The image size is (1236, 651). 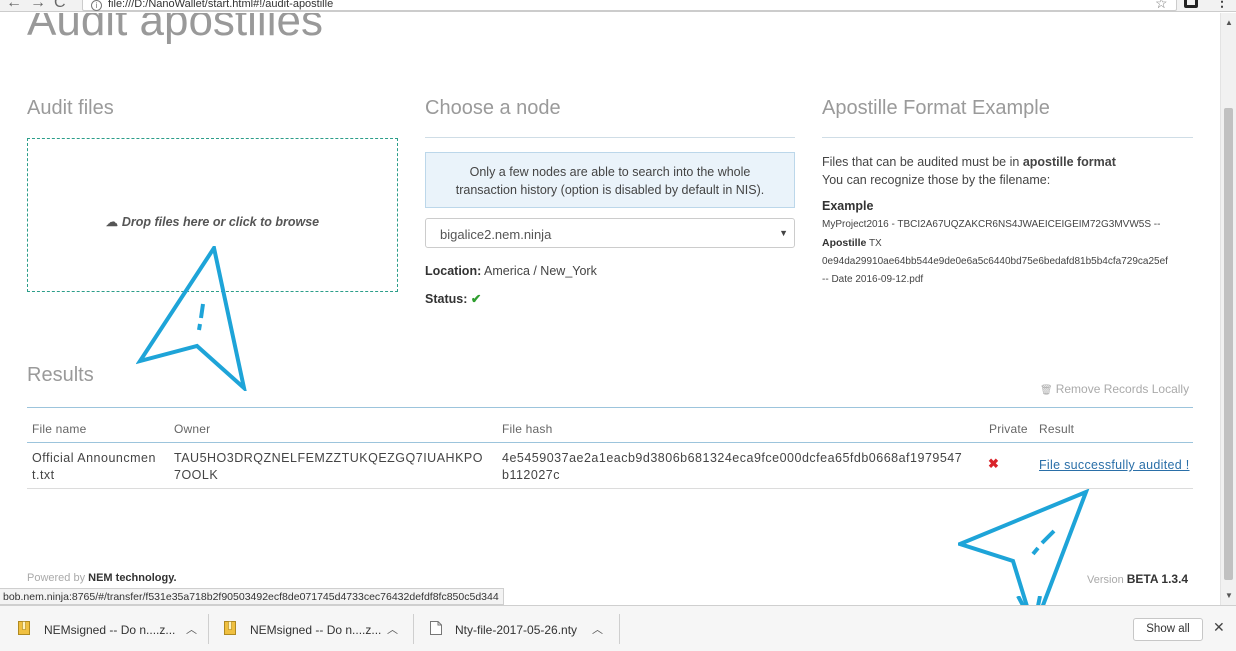 What do you see at coordinates (94, 466) in the screenshot?
I see `cell-file-name: Official Announcmen t.txt` at bounding box center [94, 466].